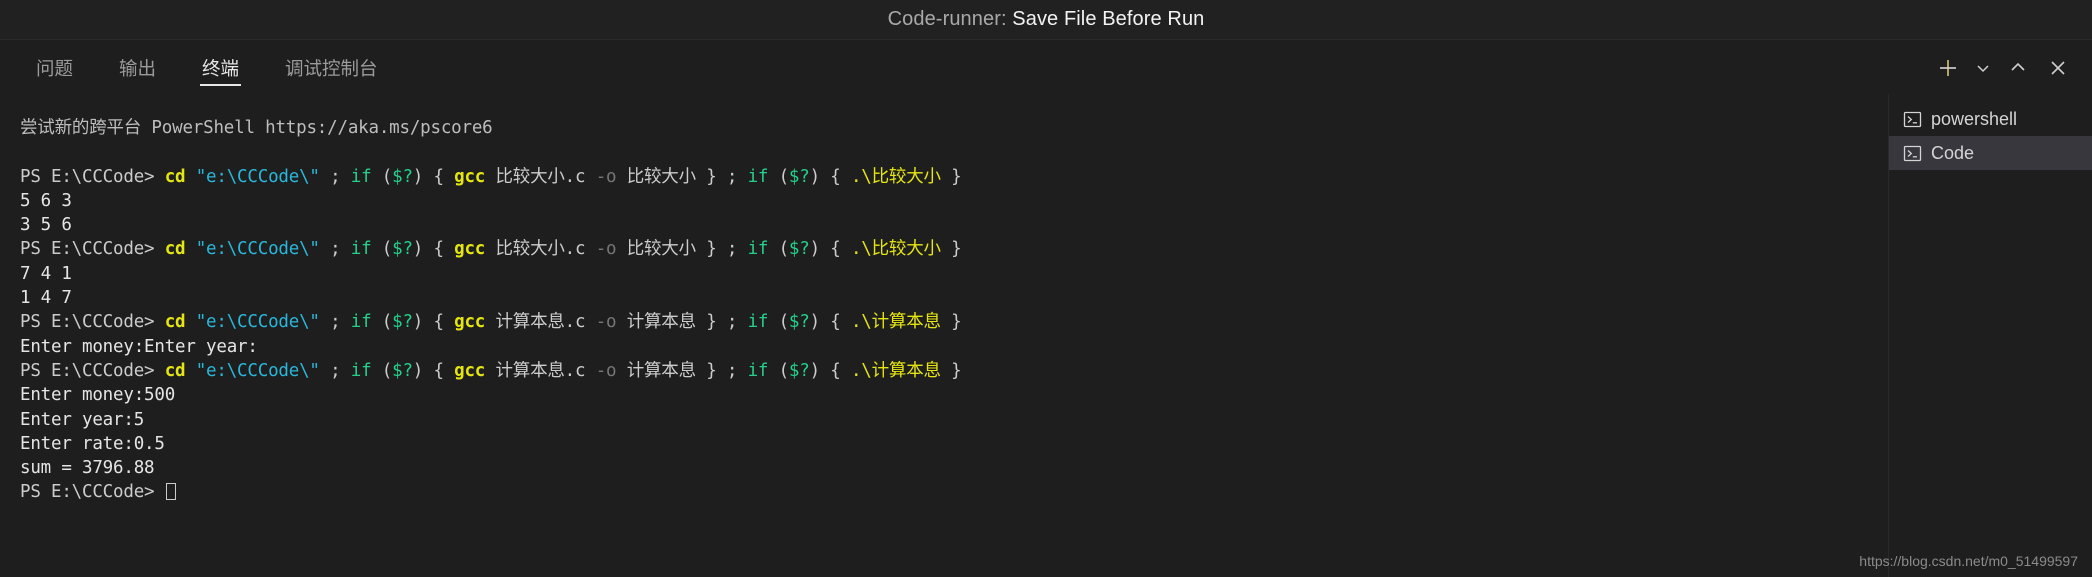  Describe the element at coordinates (139, 346) in the screenshot. I see `terminal-segment: Enter money:Enter year:` at that location.